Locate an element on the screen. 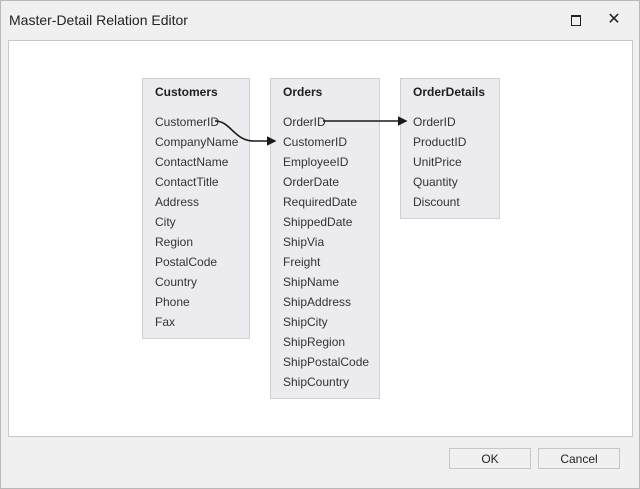 The height and width of the screenshot is (489, 640). maximize-icon is located at coordinates (576, 20).